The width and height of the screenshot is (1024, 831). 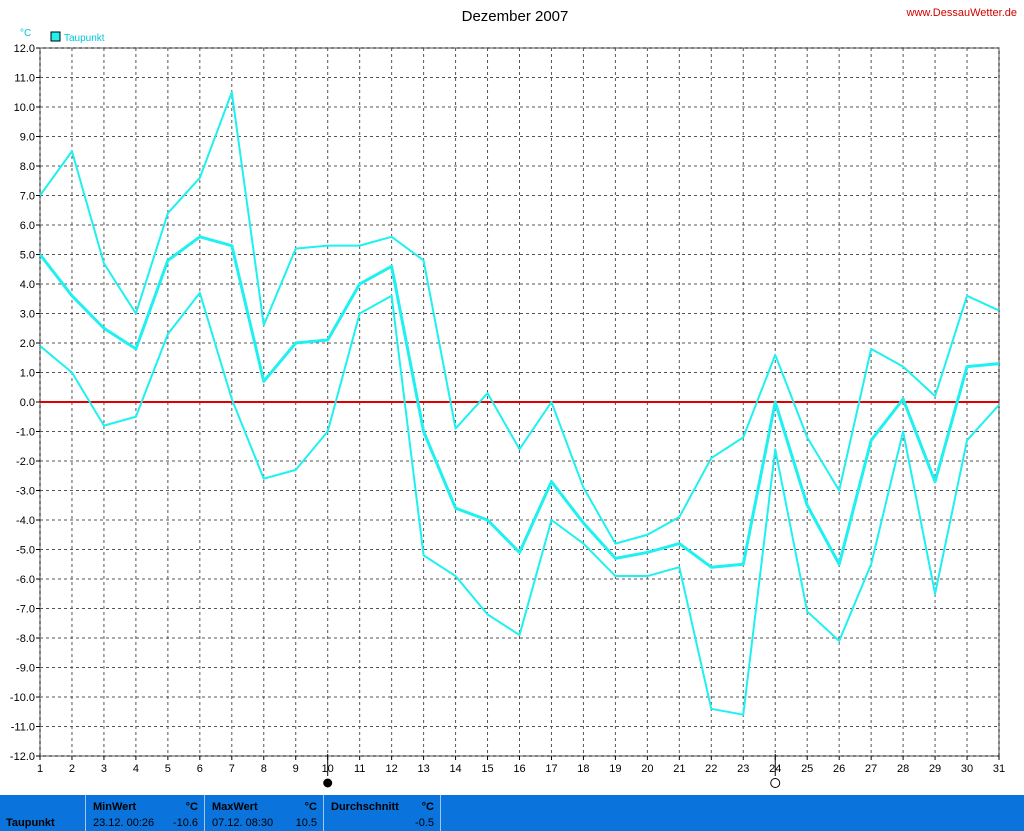 What do you see at coordinates (25, 462) in the screenshot?
I see `y-tick-label: -2.0` at bounding box center [25, 462].